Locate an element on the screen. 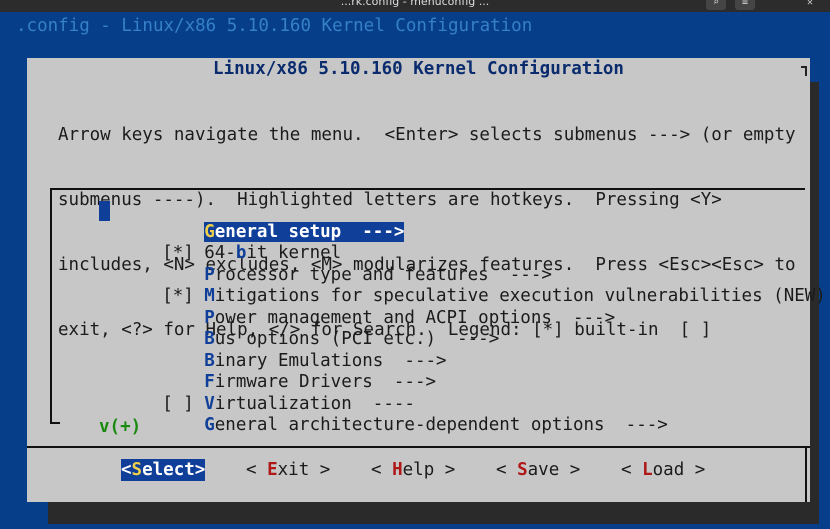 This screenshot has width=830, height=529. menu-item-firmware-drivers: Firmware Drivers ---> is located at coordinates (267, 371).